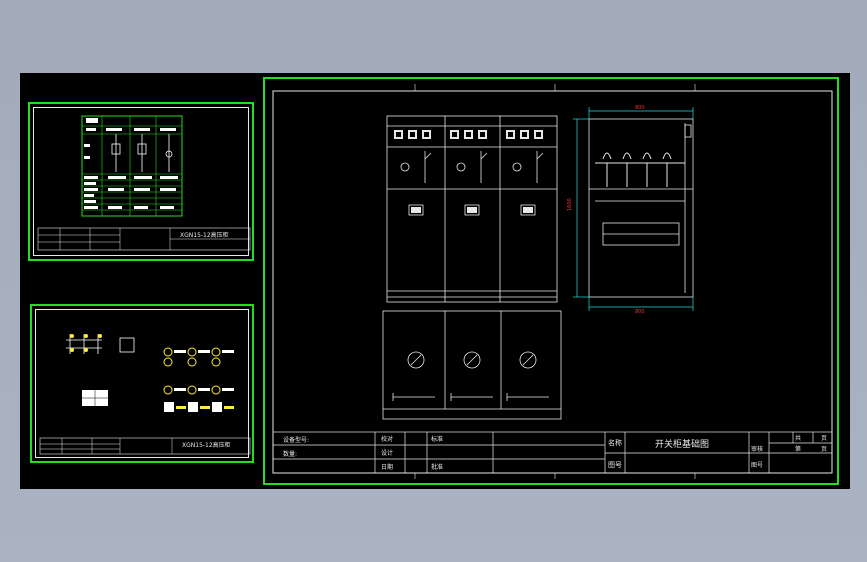 The image size is (867, 562). Describe the element at coordinates (437, 467) in the screenshot. I see `svg-text: 批准` at that location.